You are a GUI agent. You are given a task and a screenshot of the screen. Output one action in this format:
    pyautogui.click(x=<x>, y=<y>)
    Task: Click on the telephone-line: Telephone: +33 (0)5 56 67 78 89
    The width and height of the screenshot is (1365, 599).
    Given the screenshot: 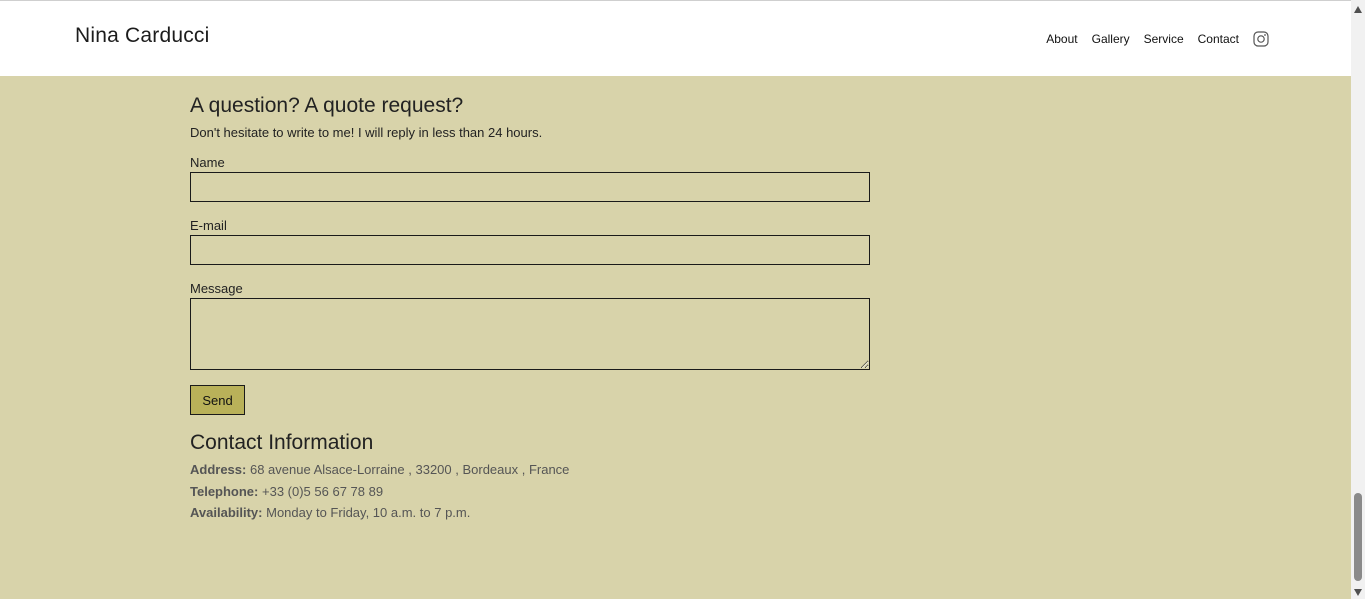 What is the action you would take?
    pyautogui.click(x=286, y=491)
    